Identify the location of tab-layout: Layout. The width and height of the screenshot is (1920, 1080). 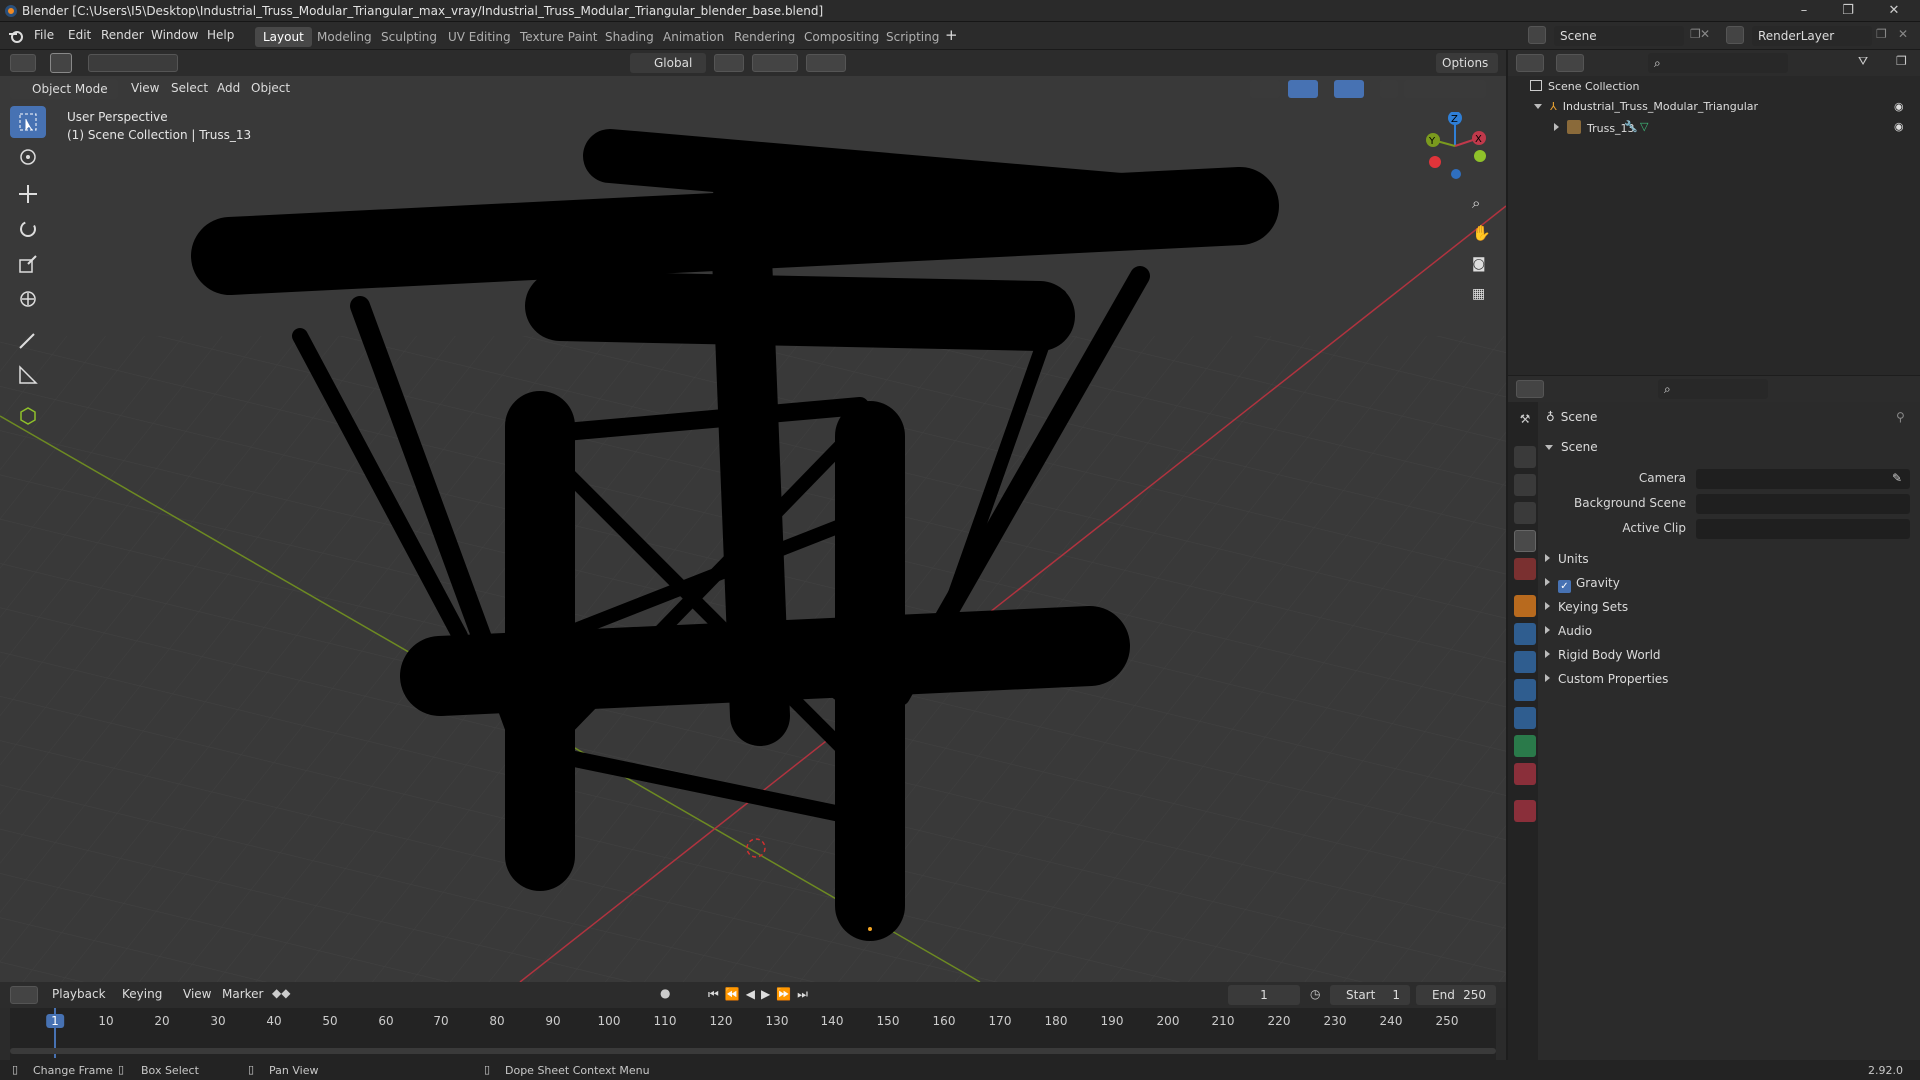
(283, 37).